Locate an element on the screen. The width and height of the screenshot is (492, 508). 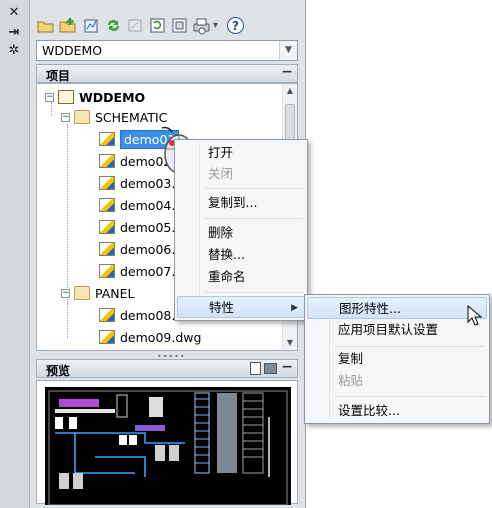
submenu-item-apply-defaults: 应用项目默认设置 is located at coordinates (397, 330).